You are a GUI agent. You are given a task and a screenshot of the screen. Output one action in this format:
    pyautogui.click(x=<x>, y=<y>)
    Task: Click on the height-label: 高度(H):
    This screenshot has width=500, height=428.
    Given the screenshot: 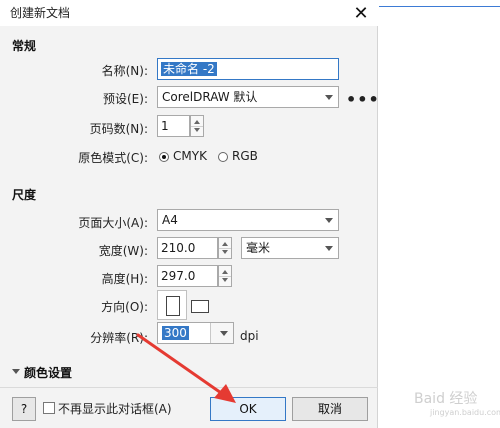 What is the action you would take?
    pyautogui.click(x=124, y=279)
    